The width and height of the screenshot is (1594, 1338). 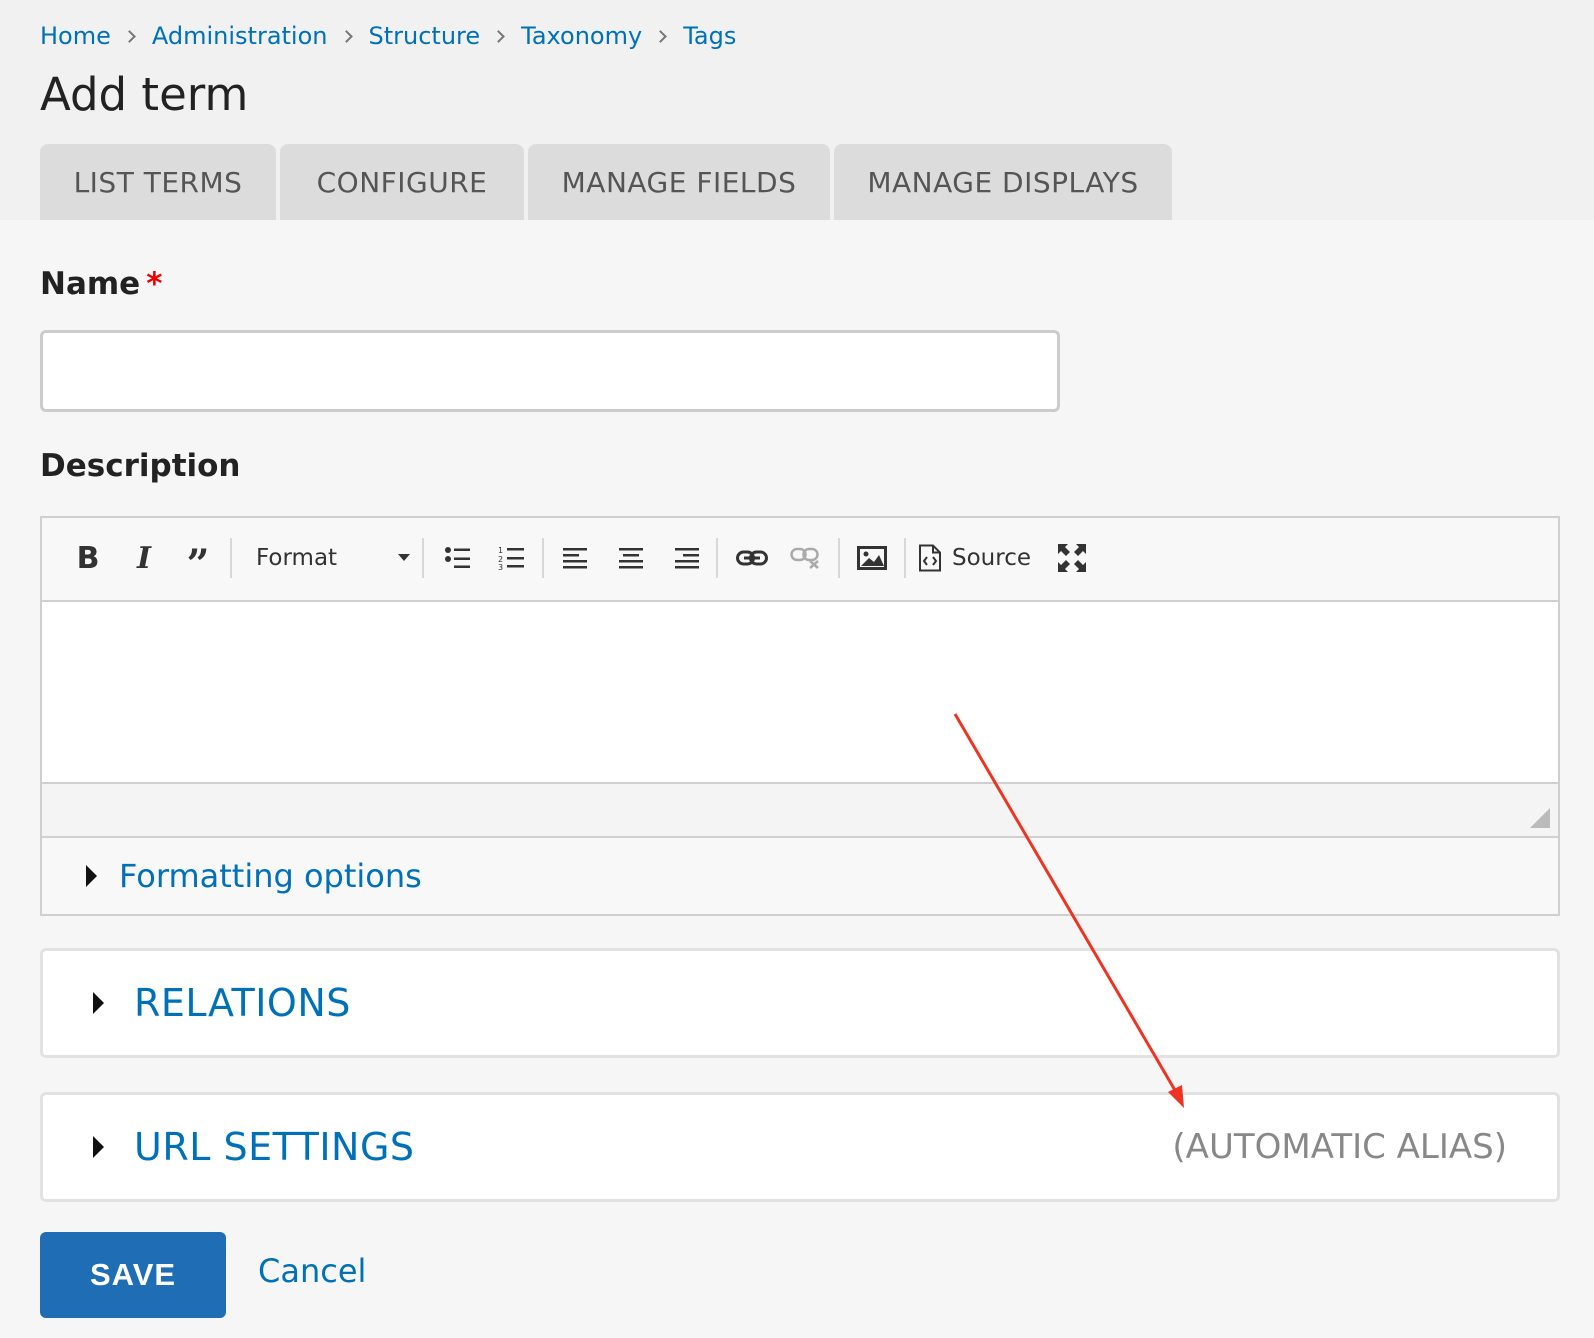 I want to click on bullet-list-icon, so click(x=458, y=558).